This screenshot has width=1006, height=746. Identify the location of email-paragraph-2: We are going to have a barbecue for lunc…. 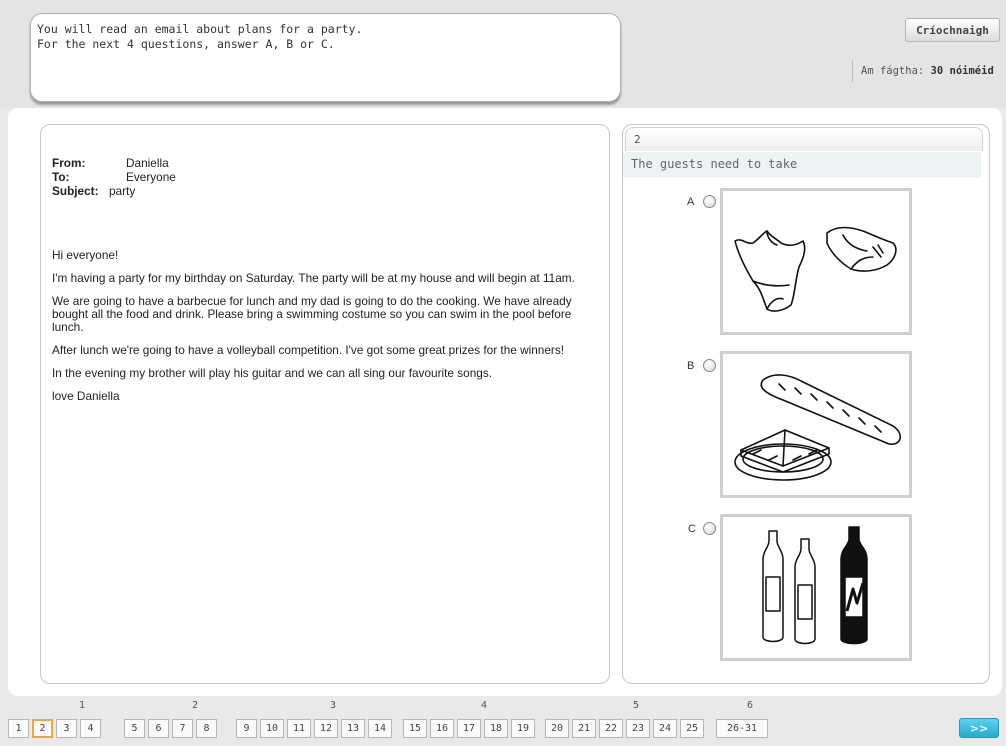
(312, 314).